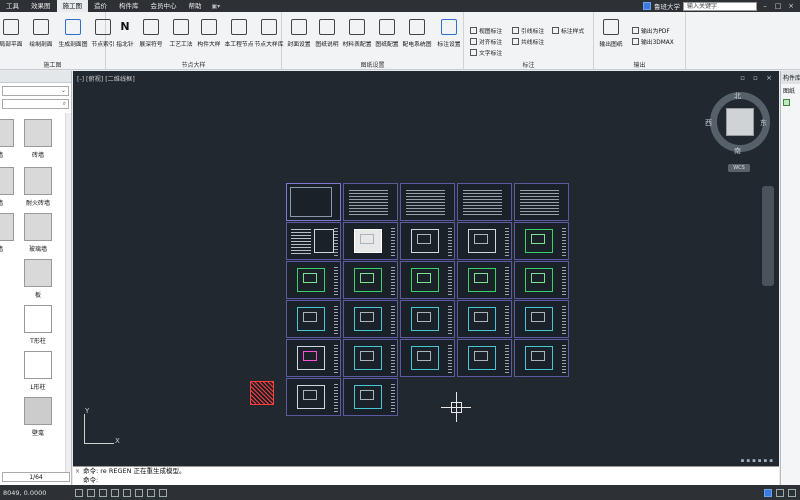  Describe the element at coordinates (786, 102) in the screenshot. I see `tree-checkbox` at that location.